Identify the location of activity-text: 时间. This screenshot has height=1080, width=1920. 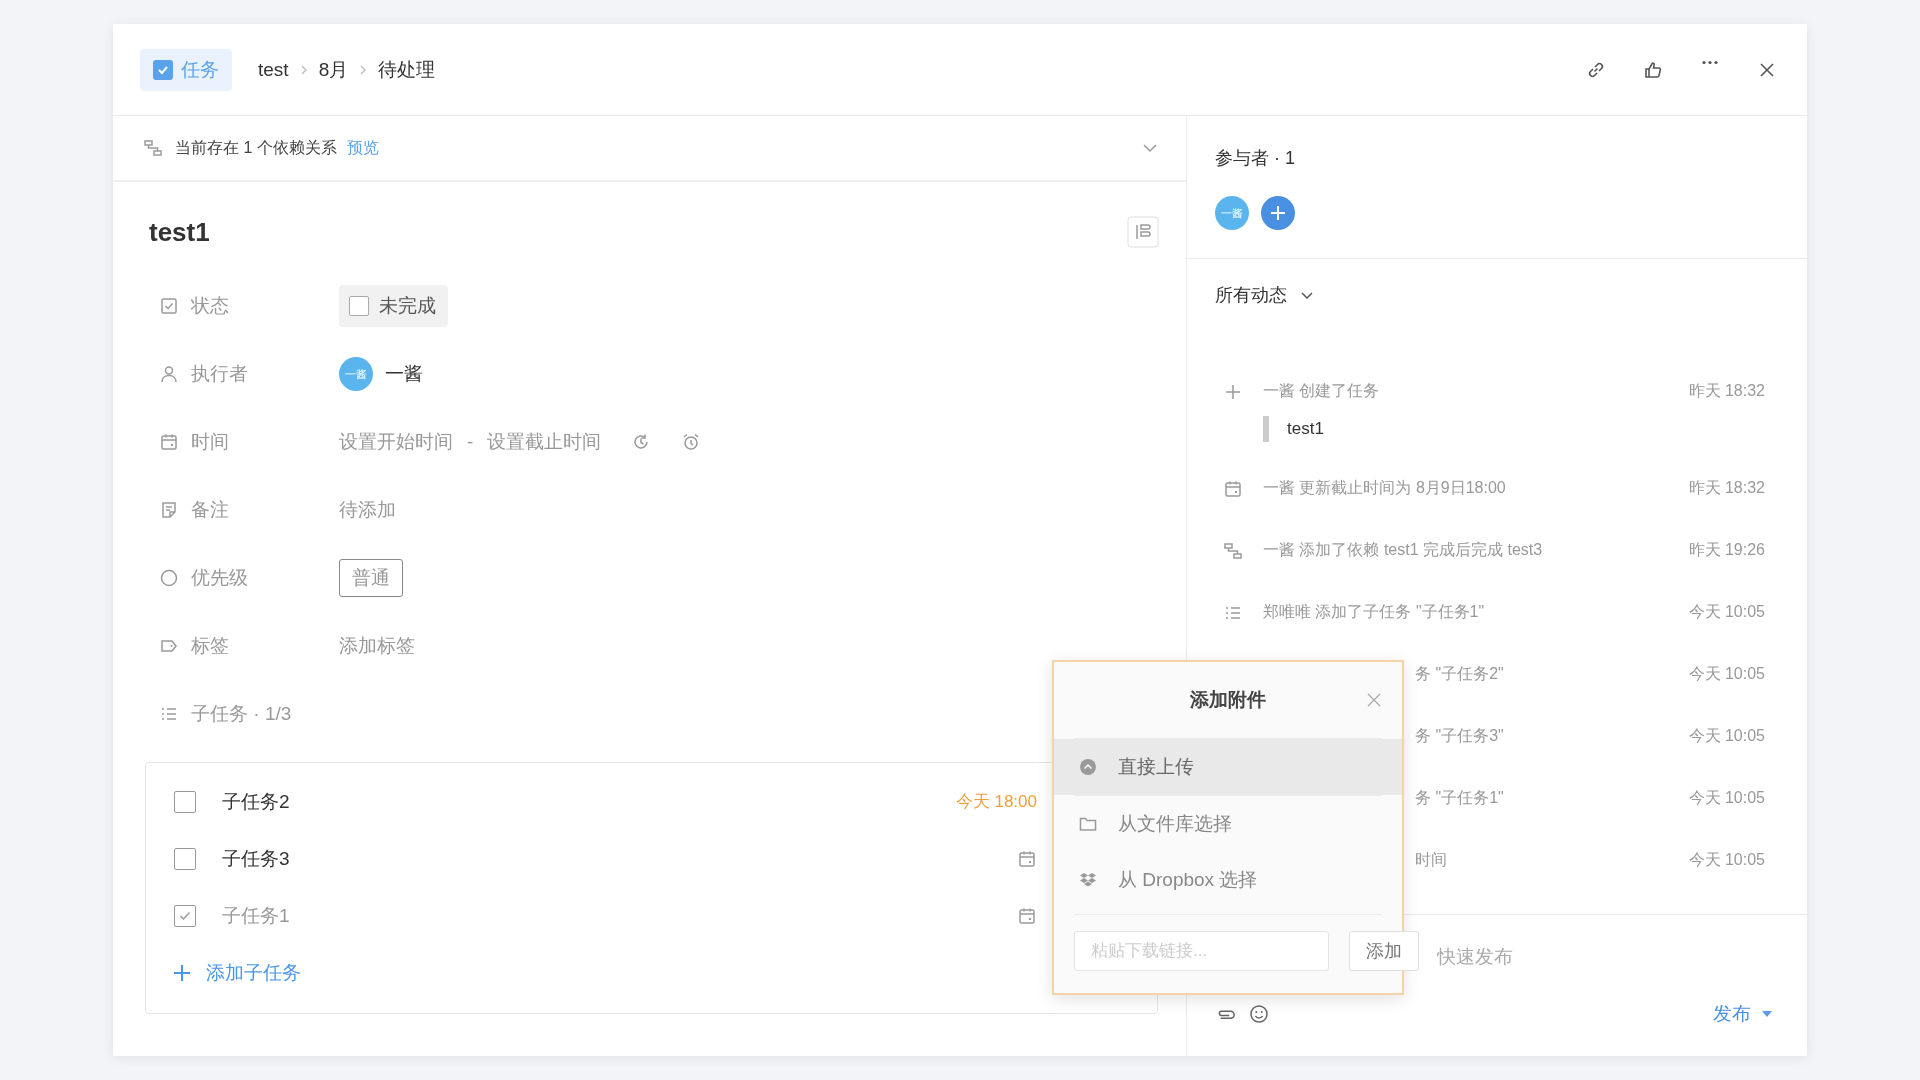
(1430, 860).